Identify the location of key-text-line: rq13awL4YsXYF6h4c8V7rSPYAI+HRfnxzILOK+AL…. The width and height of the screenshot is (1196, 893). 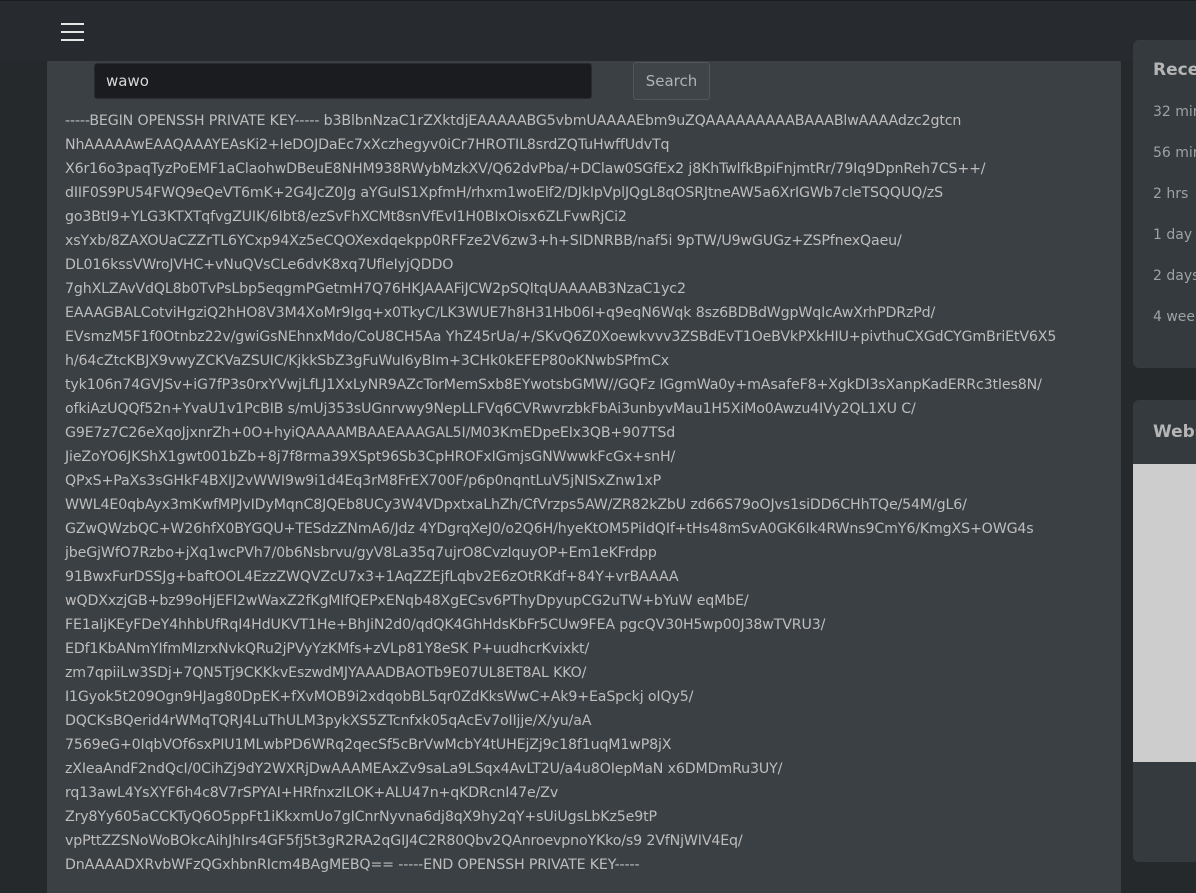
(312, 793).